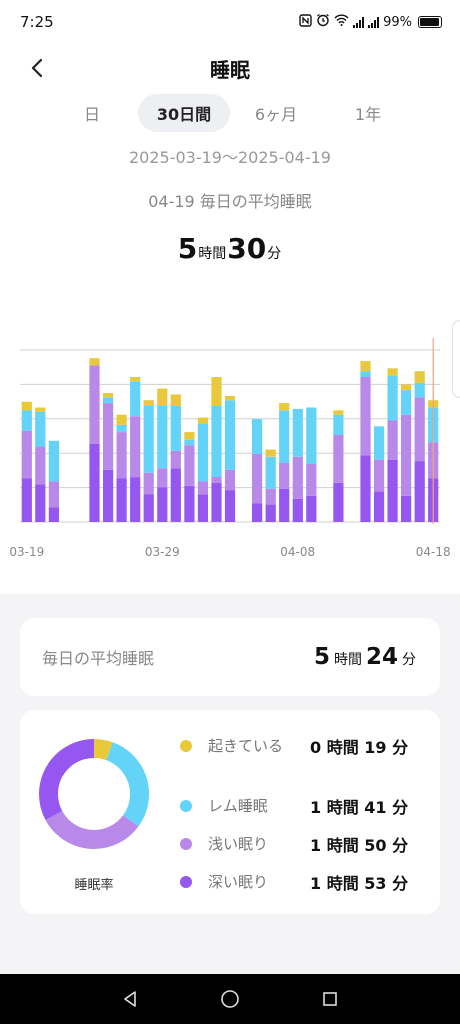  Describe the element at coordinates (456, 359) in the screenshot. I see `side-pull-tab` at that location.